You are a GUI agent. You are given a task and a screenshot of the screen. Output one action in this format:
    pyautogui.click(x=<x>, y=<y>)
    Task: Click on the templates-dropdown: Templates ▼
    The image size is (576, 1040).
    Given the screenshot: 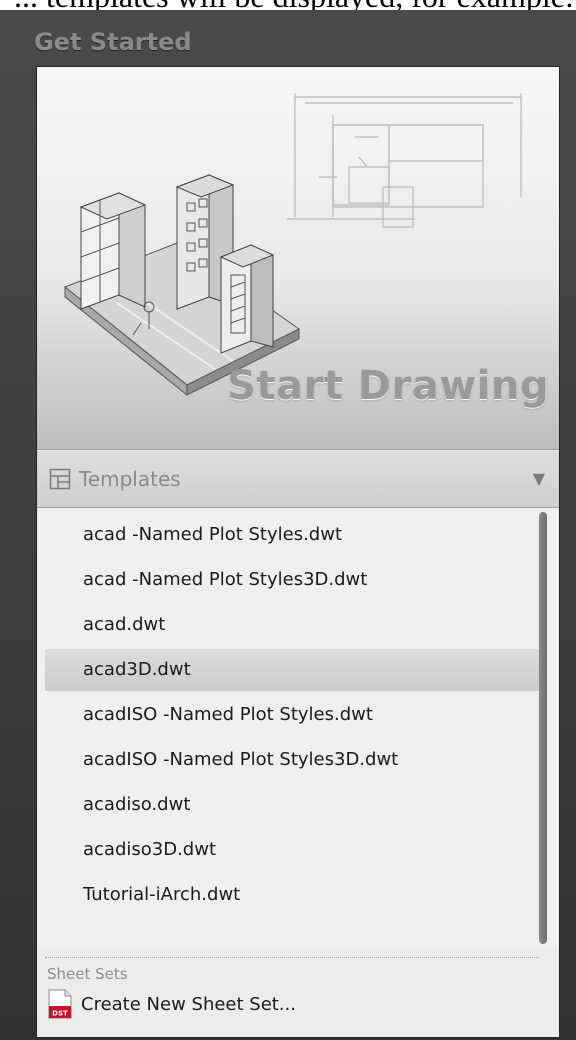 What is the action you would take?
    pyautogui.click(x=298, y=479)
    